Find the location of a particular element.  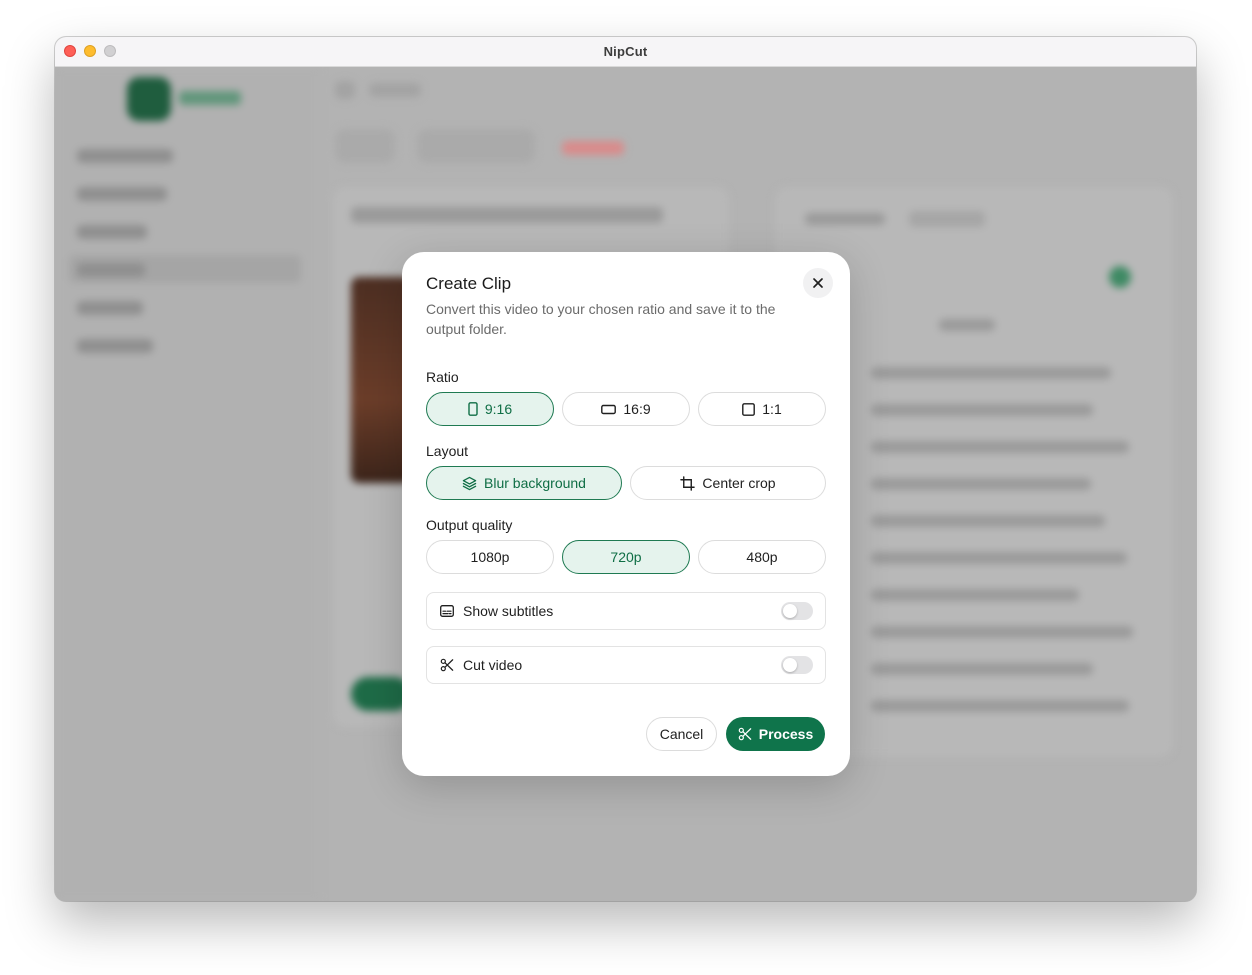

ratio-option-16-9: 16:9 is located at coordinates (626, 409).